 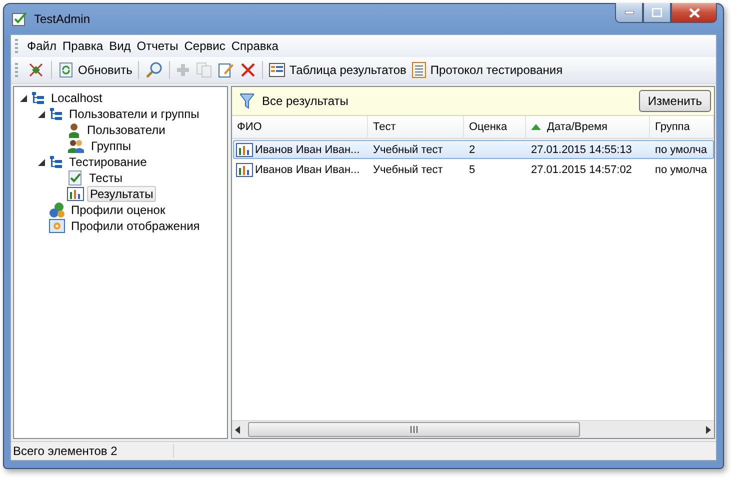 I want to click on menu-item: Справка, so click(x=255, y=46).